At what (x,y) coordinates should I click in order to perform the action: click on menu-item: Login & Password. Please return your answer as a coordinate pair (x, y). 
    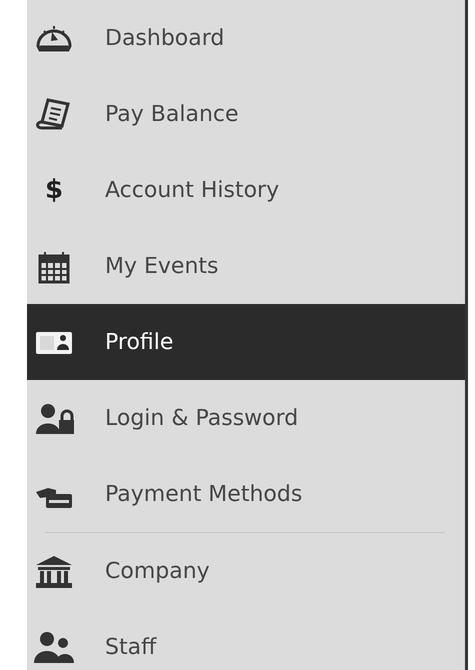
    Looking at the image, I should click on (246, 418).